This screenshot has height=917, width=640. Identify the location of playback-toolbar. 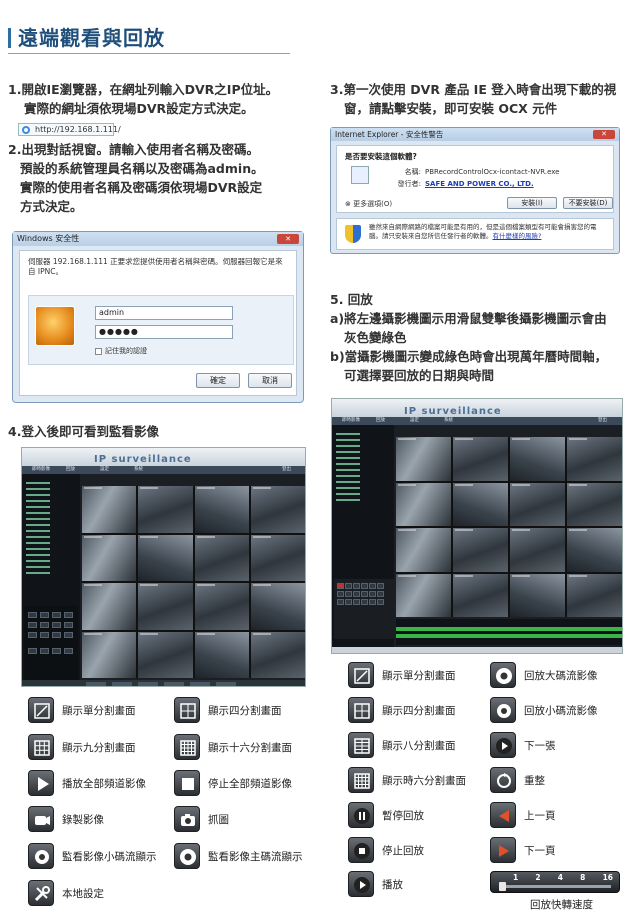
(477, 650).